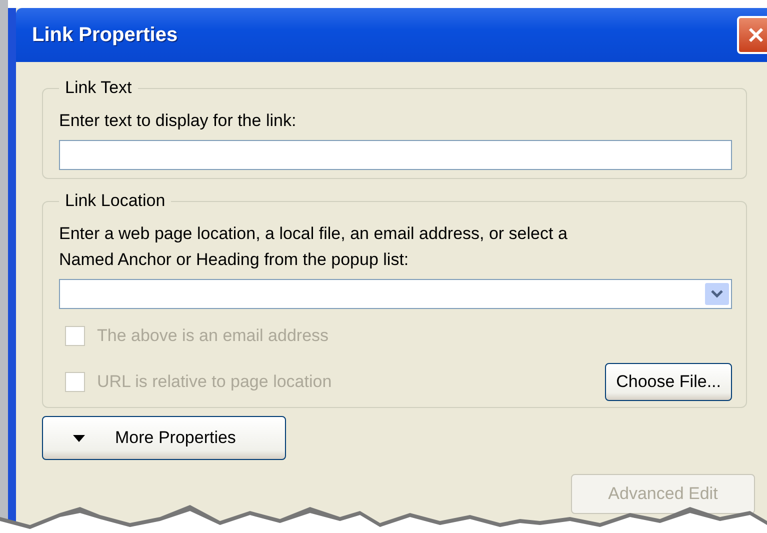 The height and width of the screenshot is (533, 767). I want to click on close-icon, so click(756, 35).